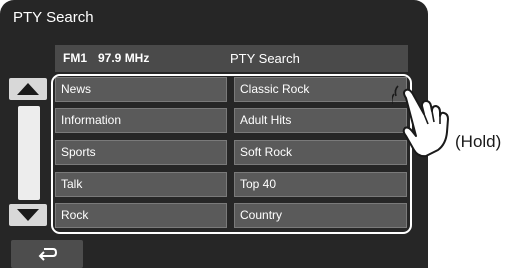 This screenshot has width=510, height=268. I want to click on hold-instruction-label: (Hold), so click(478, 141).